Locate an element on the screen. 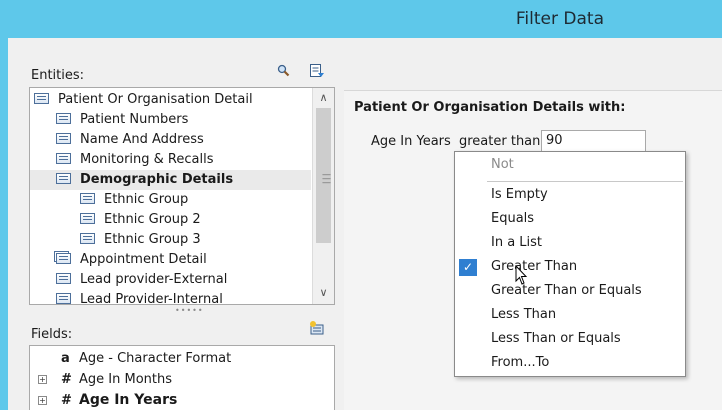 The image size is (722, 410). tree-node-selected: Demographic Details is located at coordinates (170, 180).